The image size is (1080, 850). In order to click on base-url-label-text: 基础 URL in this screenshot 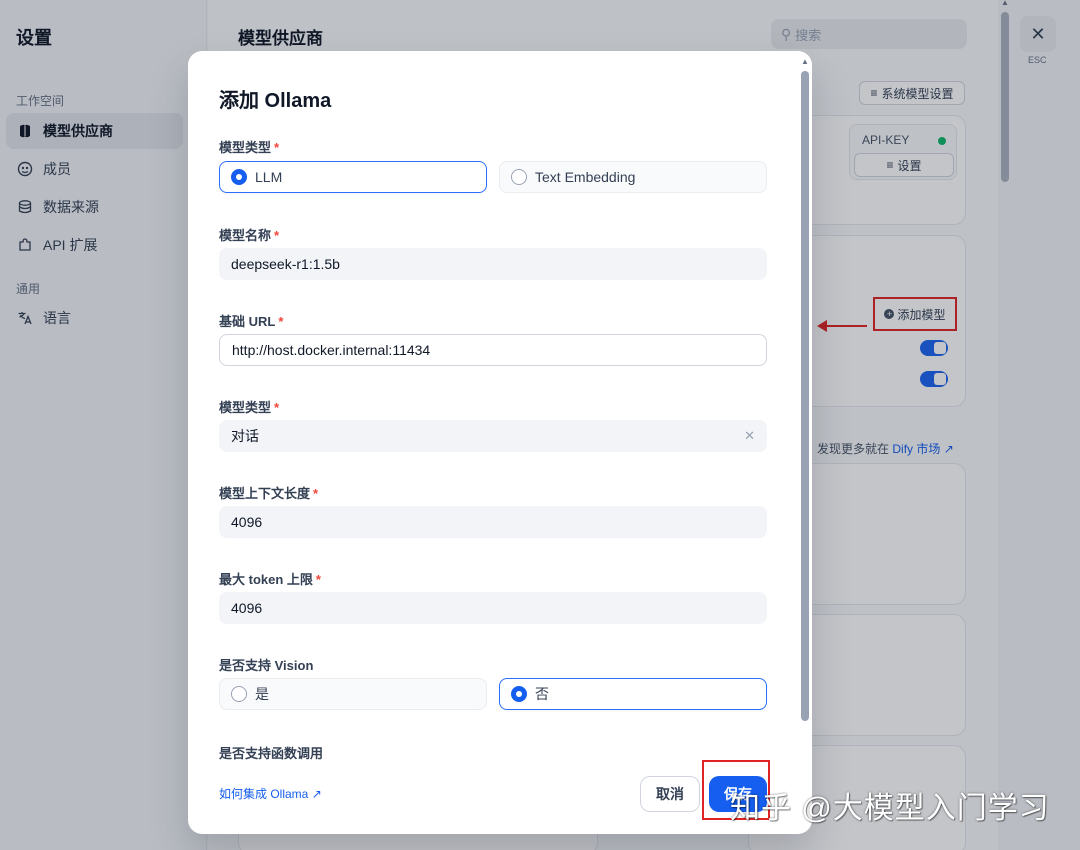, I will do `click(247, 321)`.